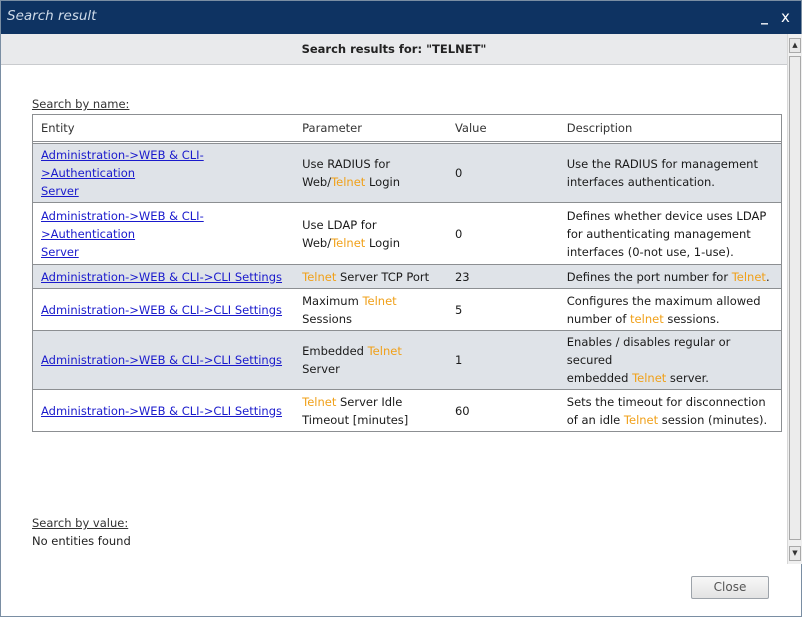 The height and width of the screenshot is (617, 802). What do you see at coordinates (81, 104) in the screenshot?
I see `search-by-name-label: Search by name:` at bounding box center [81, 104].